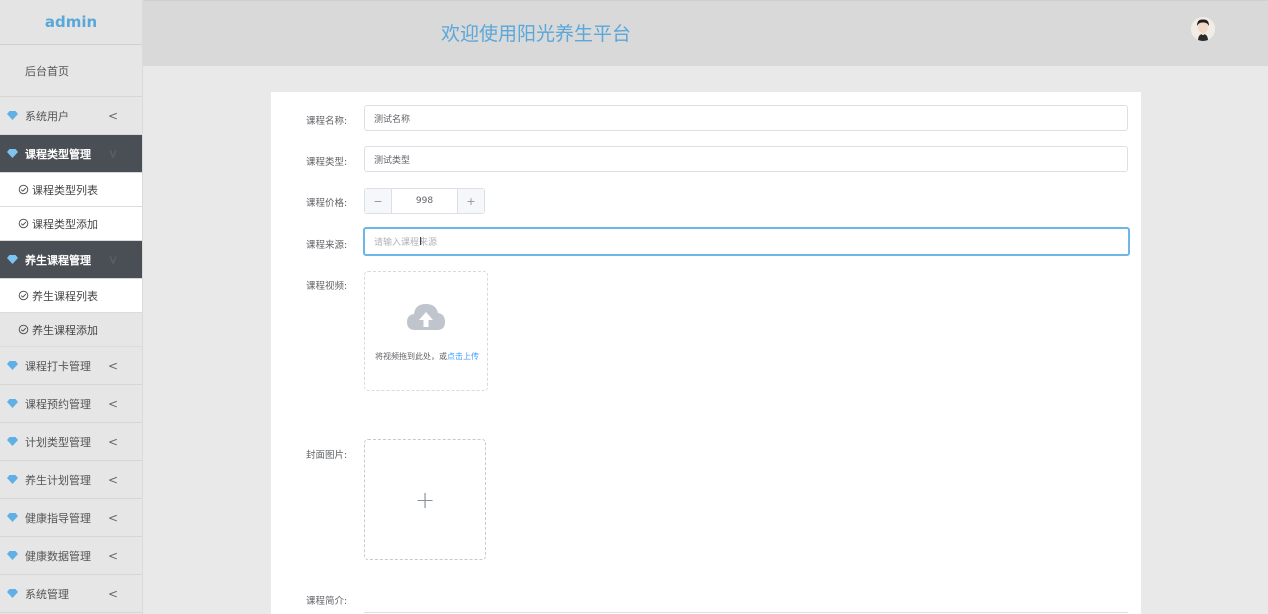 The image size is (1268, 614). I want to click on sidebar-item-plan-type-mgmt: 计划类型管理 <, so click(71, 442).